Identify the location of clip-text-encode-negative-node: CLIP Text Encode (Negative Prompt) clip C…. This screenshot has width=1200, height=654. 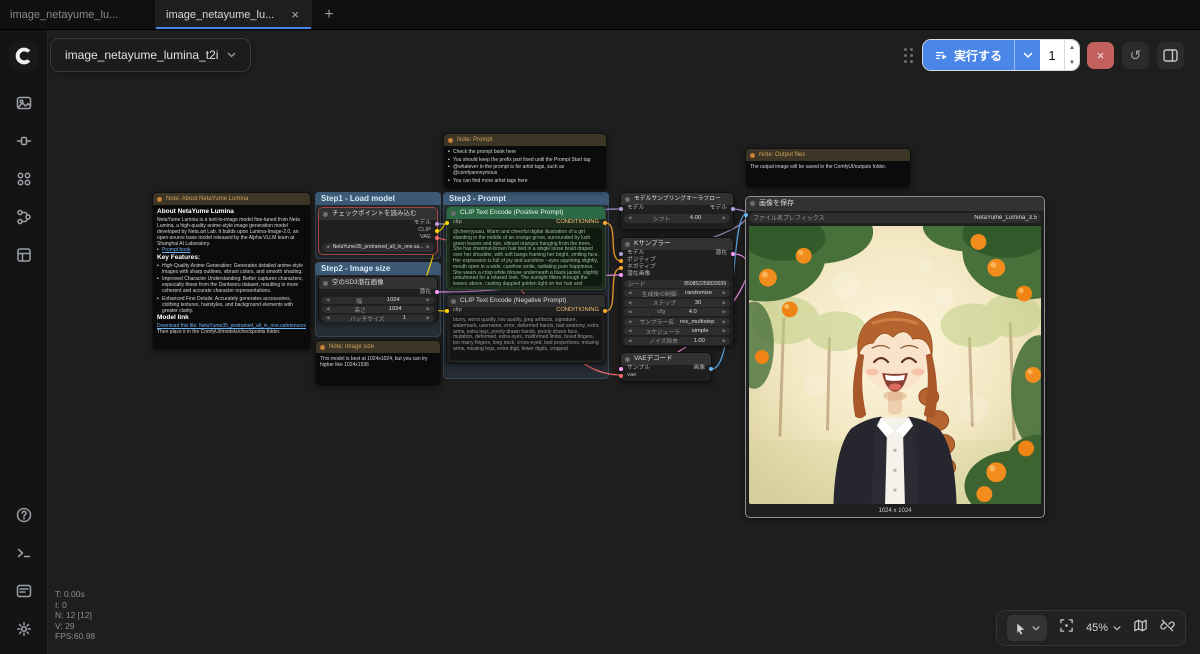
(526, 329).